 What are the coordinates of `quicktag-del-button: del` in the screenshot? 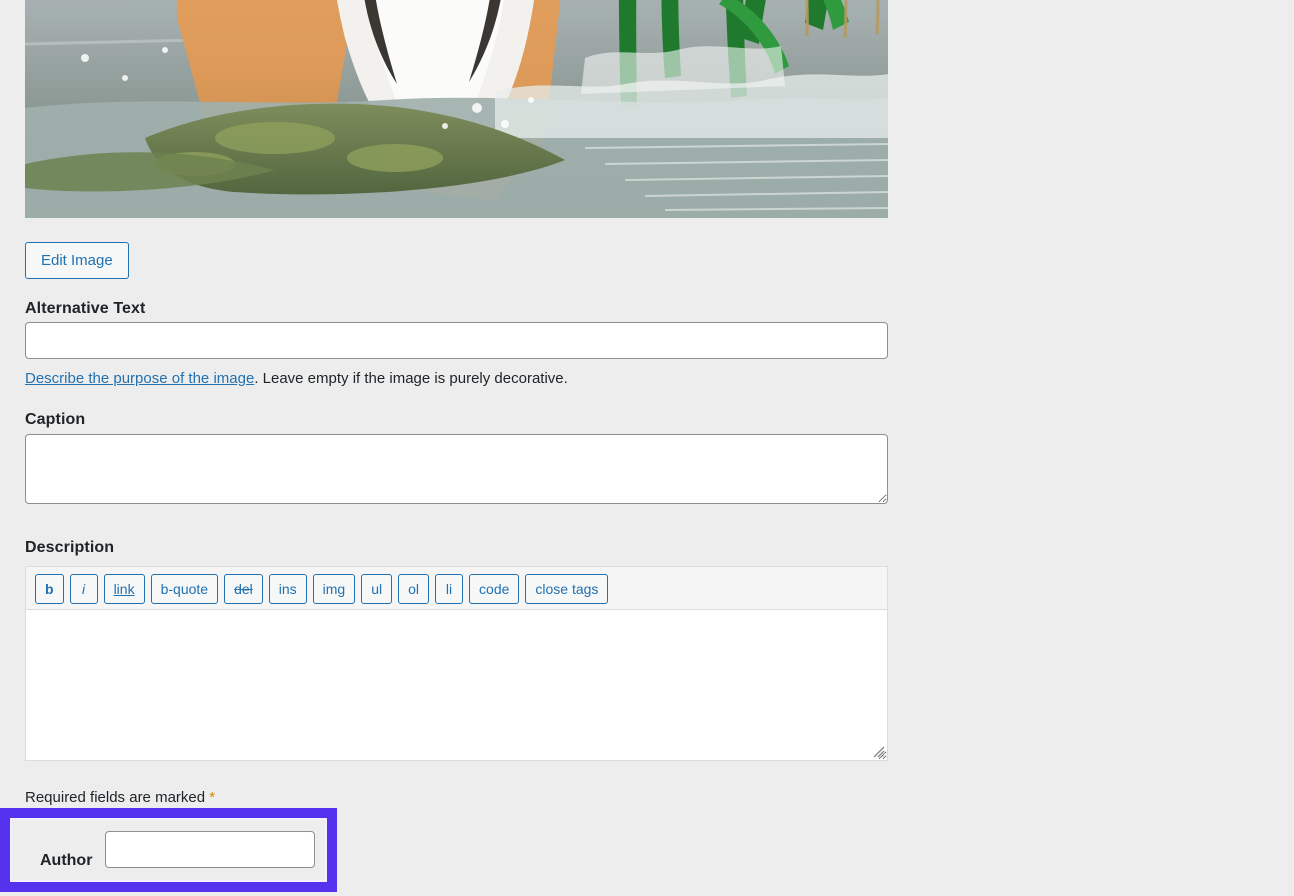 It's located at (243, 588).